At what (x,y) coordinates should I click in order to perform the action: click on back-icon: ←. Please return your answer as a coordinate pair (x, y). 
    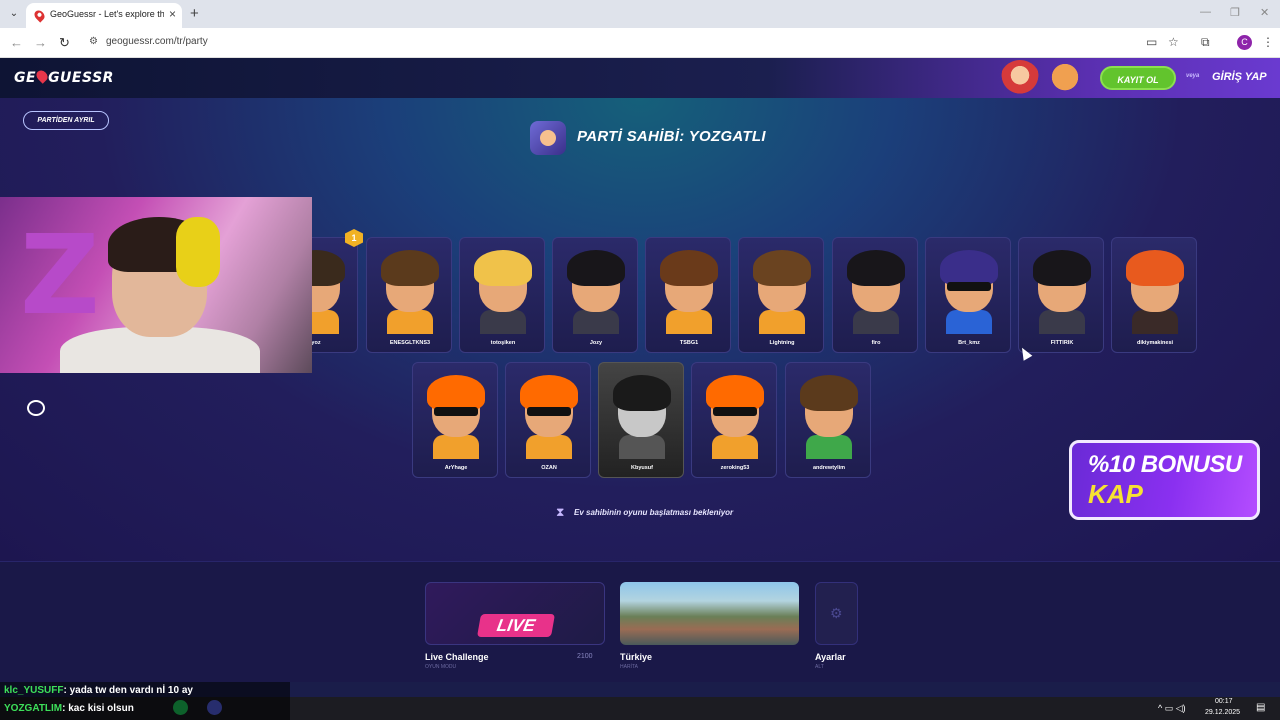
    Looking at the image, I should click on (16, 42).